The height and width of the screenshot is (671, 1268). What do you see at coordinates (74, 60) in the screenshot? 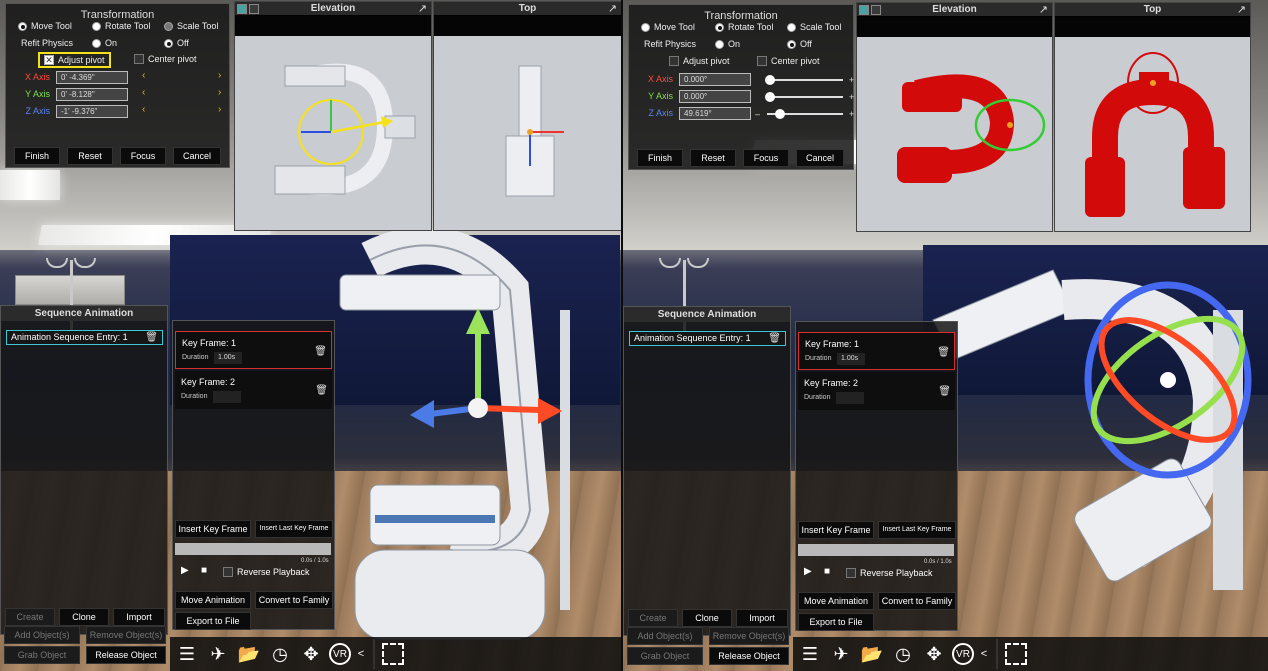
I see `adjust-pivot-checkbox: ✕ Adjust pivot` at bounding box center [74, 60].